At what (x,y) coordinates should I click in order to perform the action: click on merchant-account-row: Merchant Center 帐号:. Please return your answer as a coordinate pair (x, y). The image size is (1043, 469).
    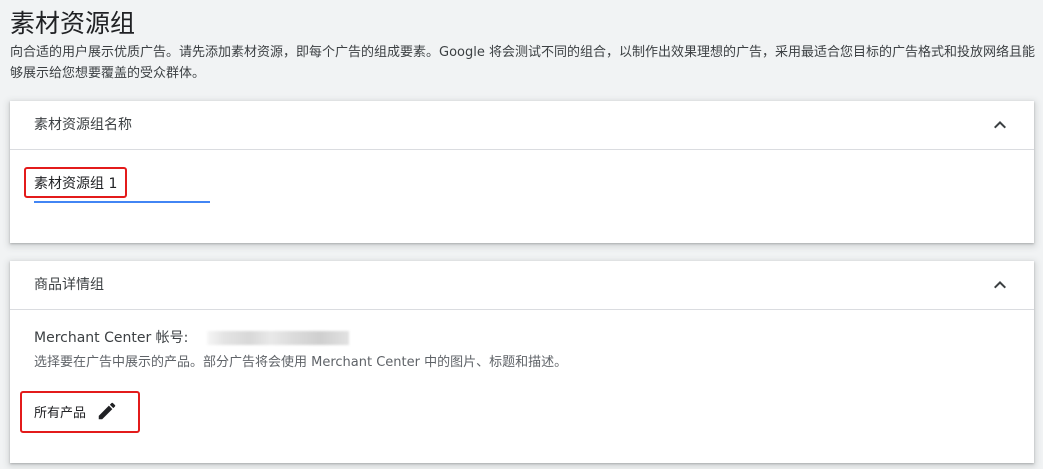
    Looking at the image, I should click on (191, 338).